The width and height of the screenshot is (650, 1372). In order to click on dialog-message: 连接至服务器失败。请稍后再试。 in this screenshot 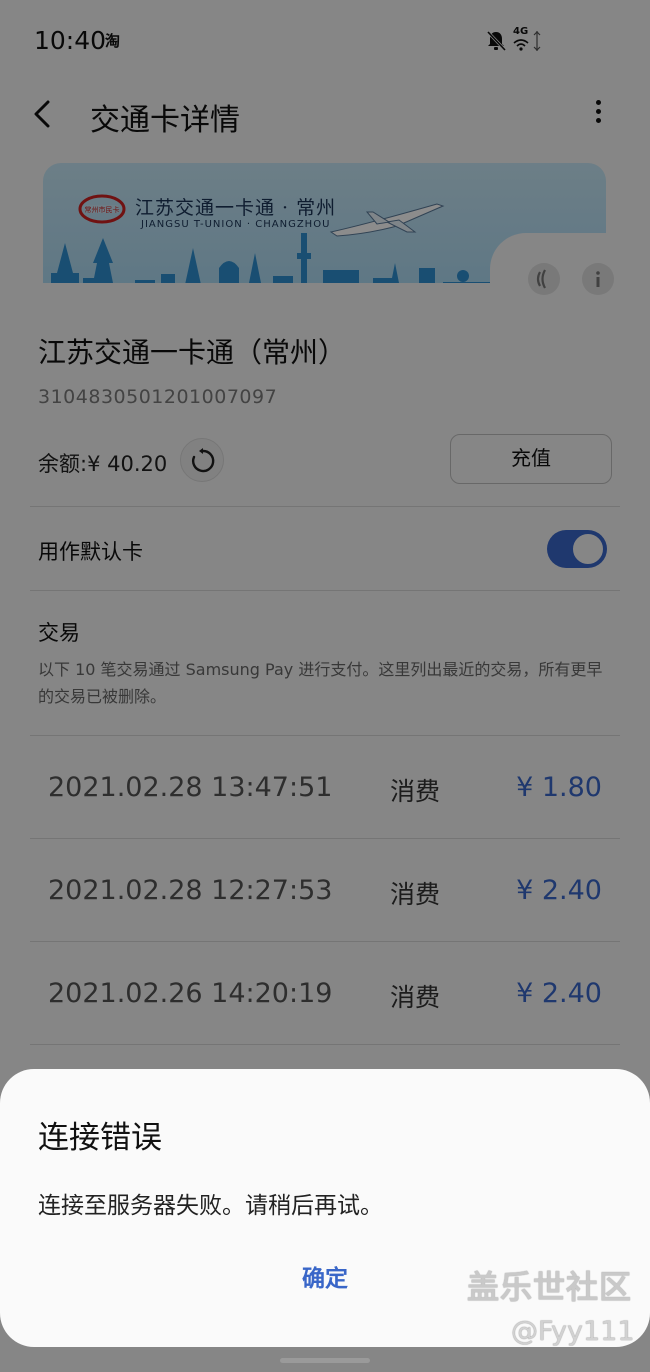, I will do `click(210, 1206)`.